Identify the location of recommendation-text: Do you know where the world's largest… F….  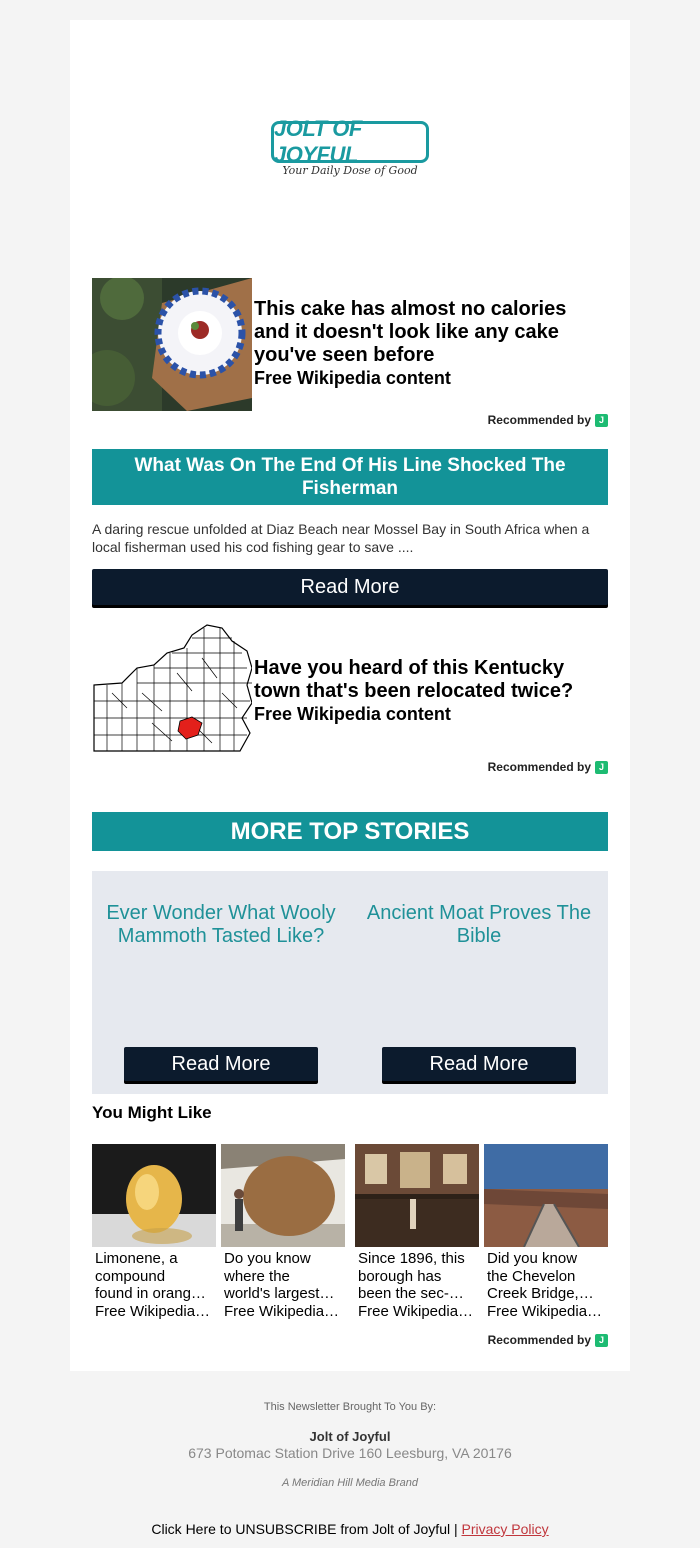
(283, 1285).